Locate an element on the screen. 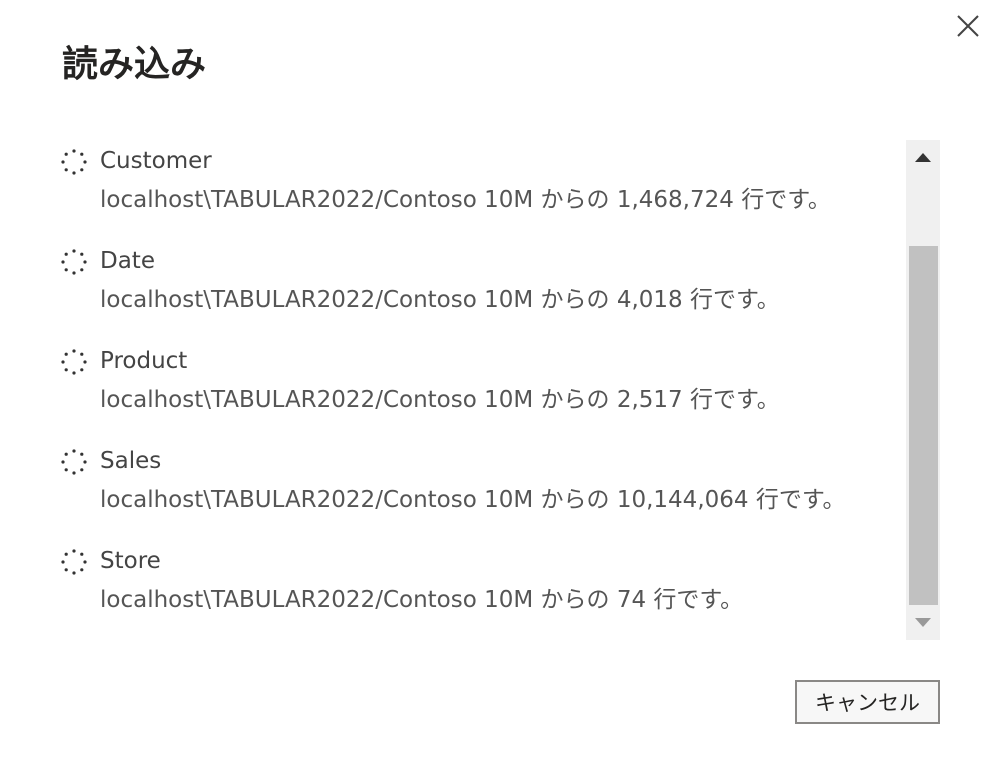 Image resolution: width=1000 pixels, height=776 pixels. scrollbar-thumb is located at coordinates (923, 425).